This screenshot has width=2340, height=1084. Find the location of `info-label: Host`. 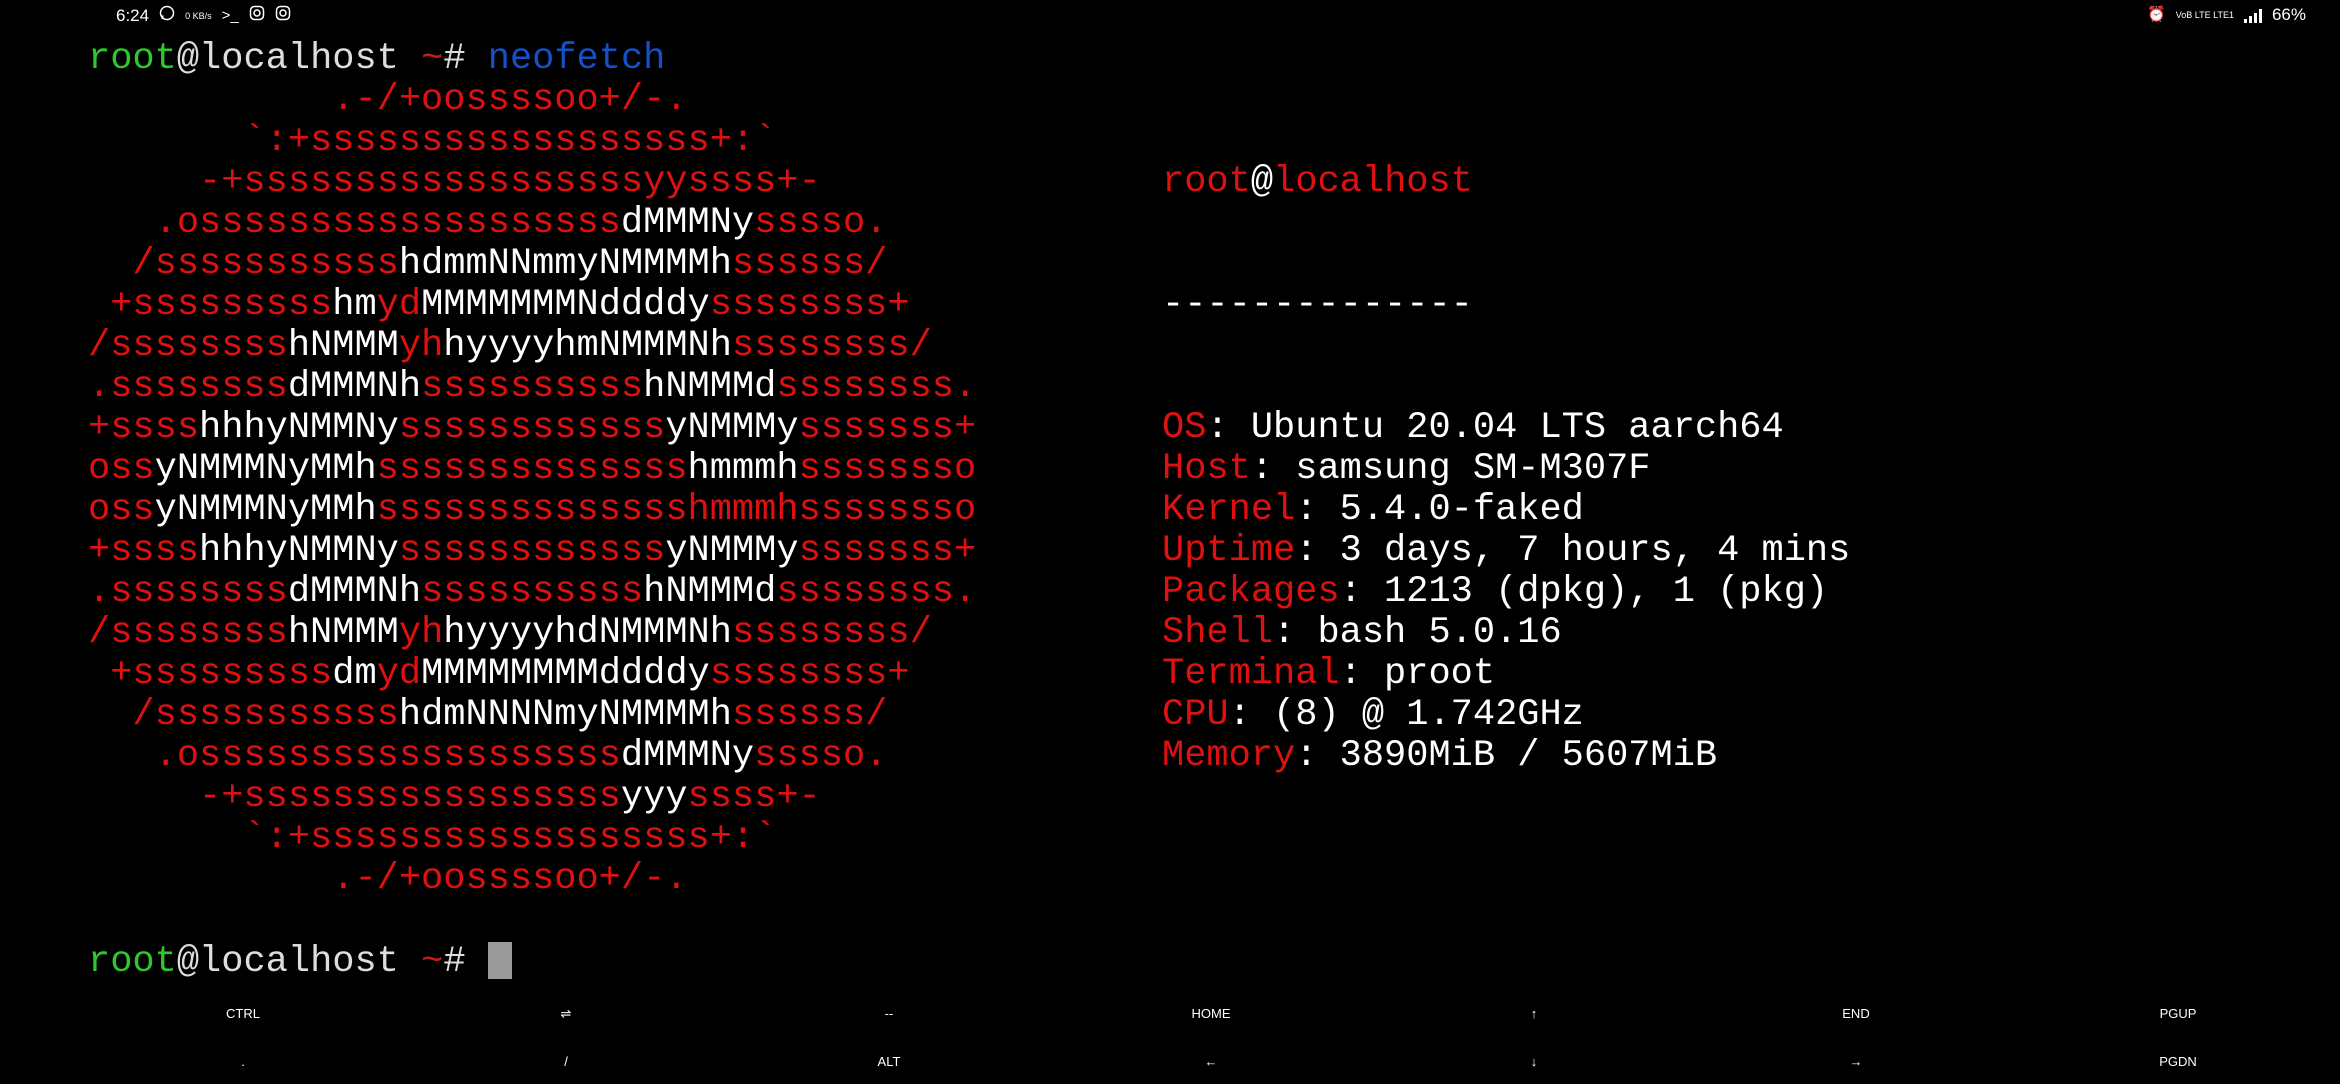

info-label: Host is located at coordinates (1206, 469).